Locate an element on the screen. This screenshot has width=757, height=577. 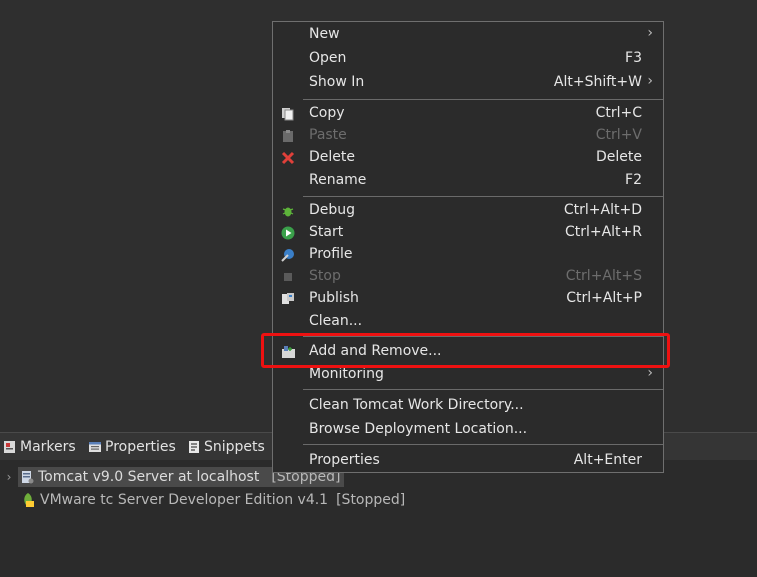
menu-item-start: Start Ctrl+Alt+R is located at coordinates (468, 233).